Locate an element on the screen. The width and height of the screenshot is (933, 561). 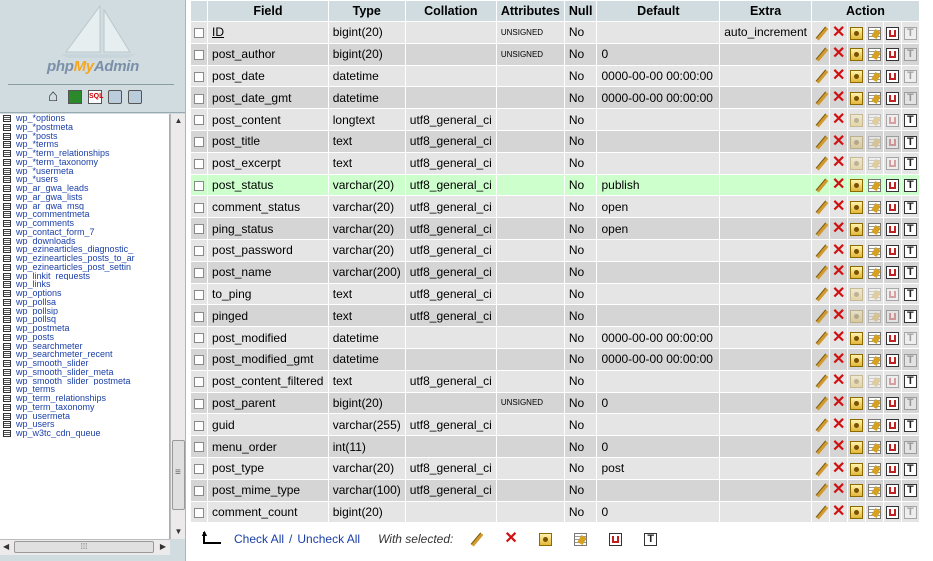
table-list-item: wp_ar_gwa_msg is located at coordinates (84, 206).